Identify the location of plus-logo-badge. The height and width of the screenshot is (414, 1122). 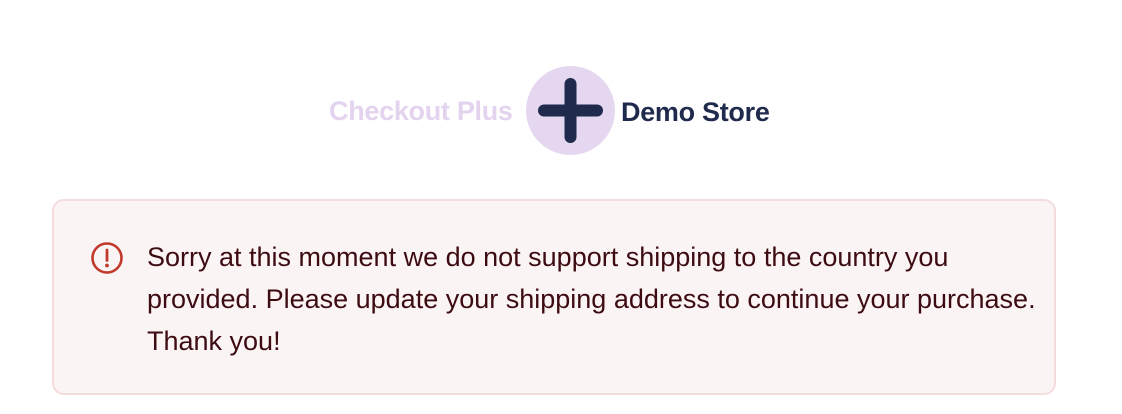
(570, 110).